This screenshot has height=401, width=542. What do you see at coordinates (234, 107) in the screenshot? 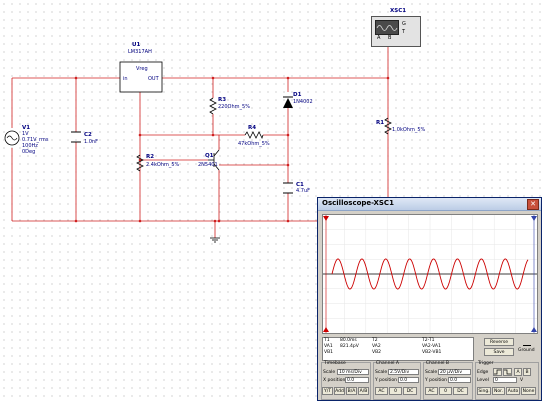
I see `r3-value: 220Ohm_5%` at bounding box center [234, 107].